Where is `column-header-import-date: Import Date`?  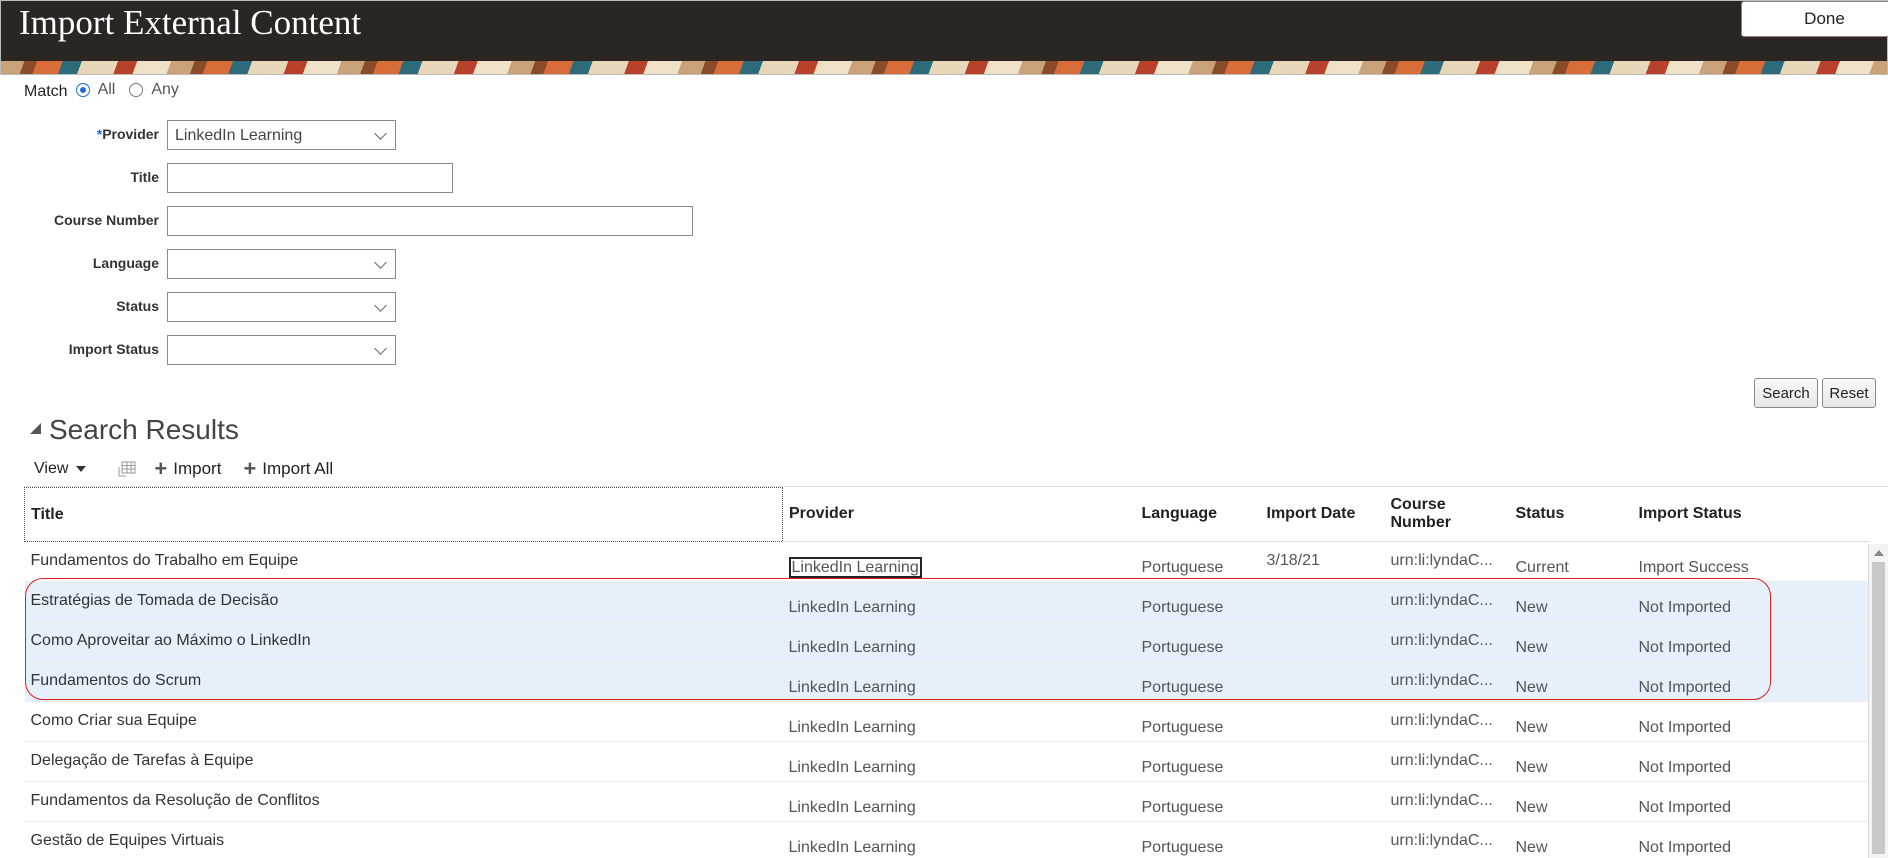
column-header-import-date: Import Date is located at coordinates (1322, 514).